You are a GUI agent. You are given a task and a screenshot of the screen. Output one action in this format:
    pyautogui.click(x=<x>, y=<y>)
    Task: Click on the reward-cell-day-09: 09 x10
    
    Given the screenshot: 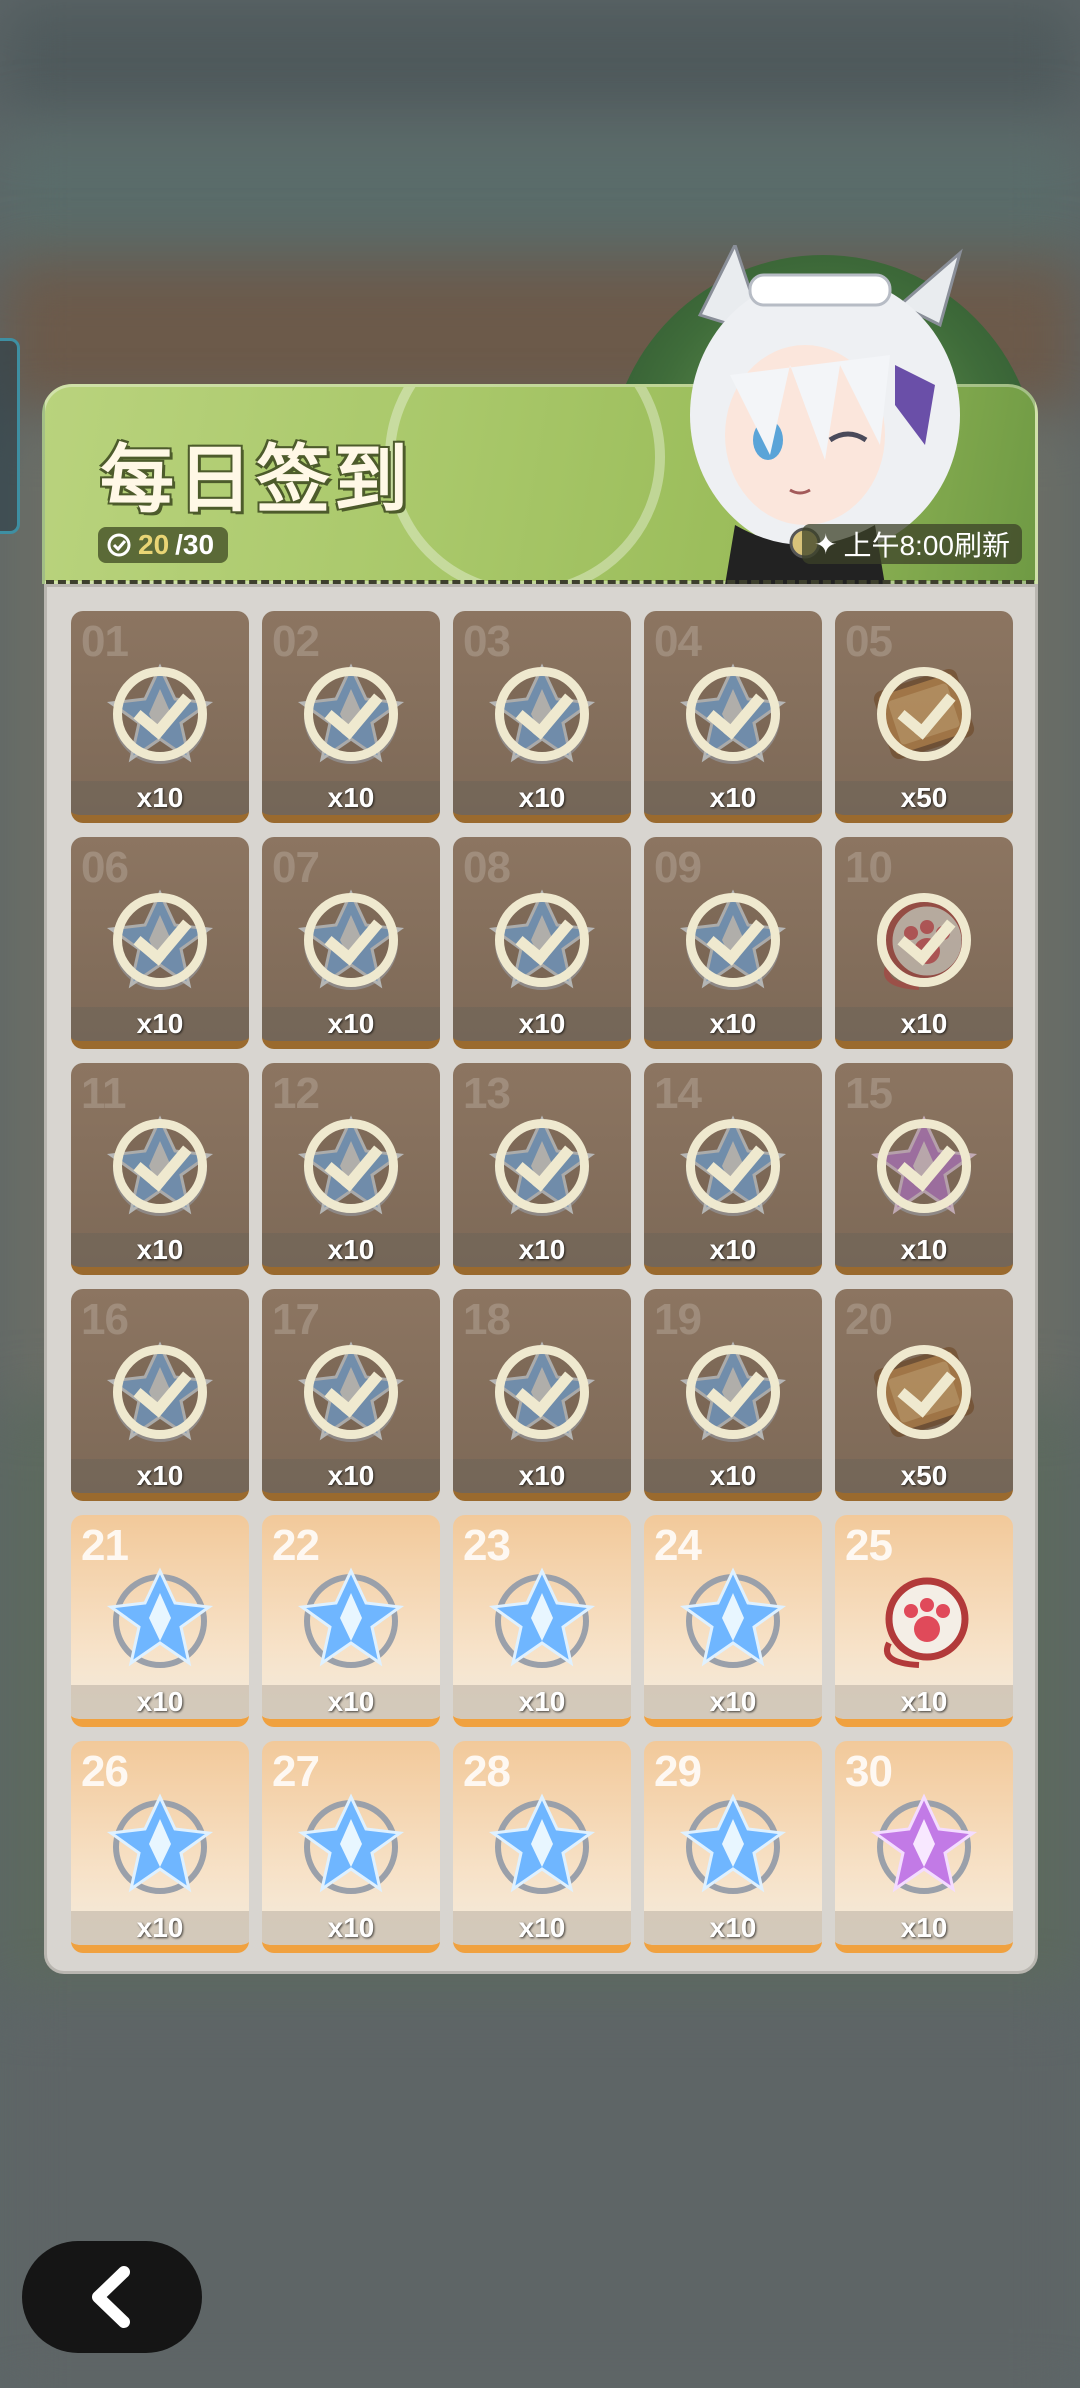 What is the action you would take?
    pyautogui.click(x=733, y=943)
    